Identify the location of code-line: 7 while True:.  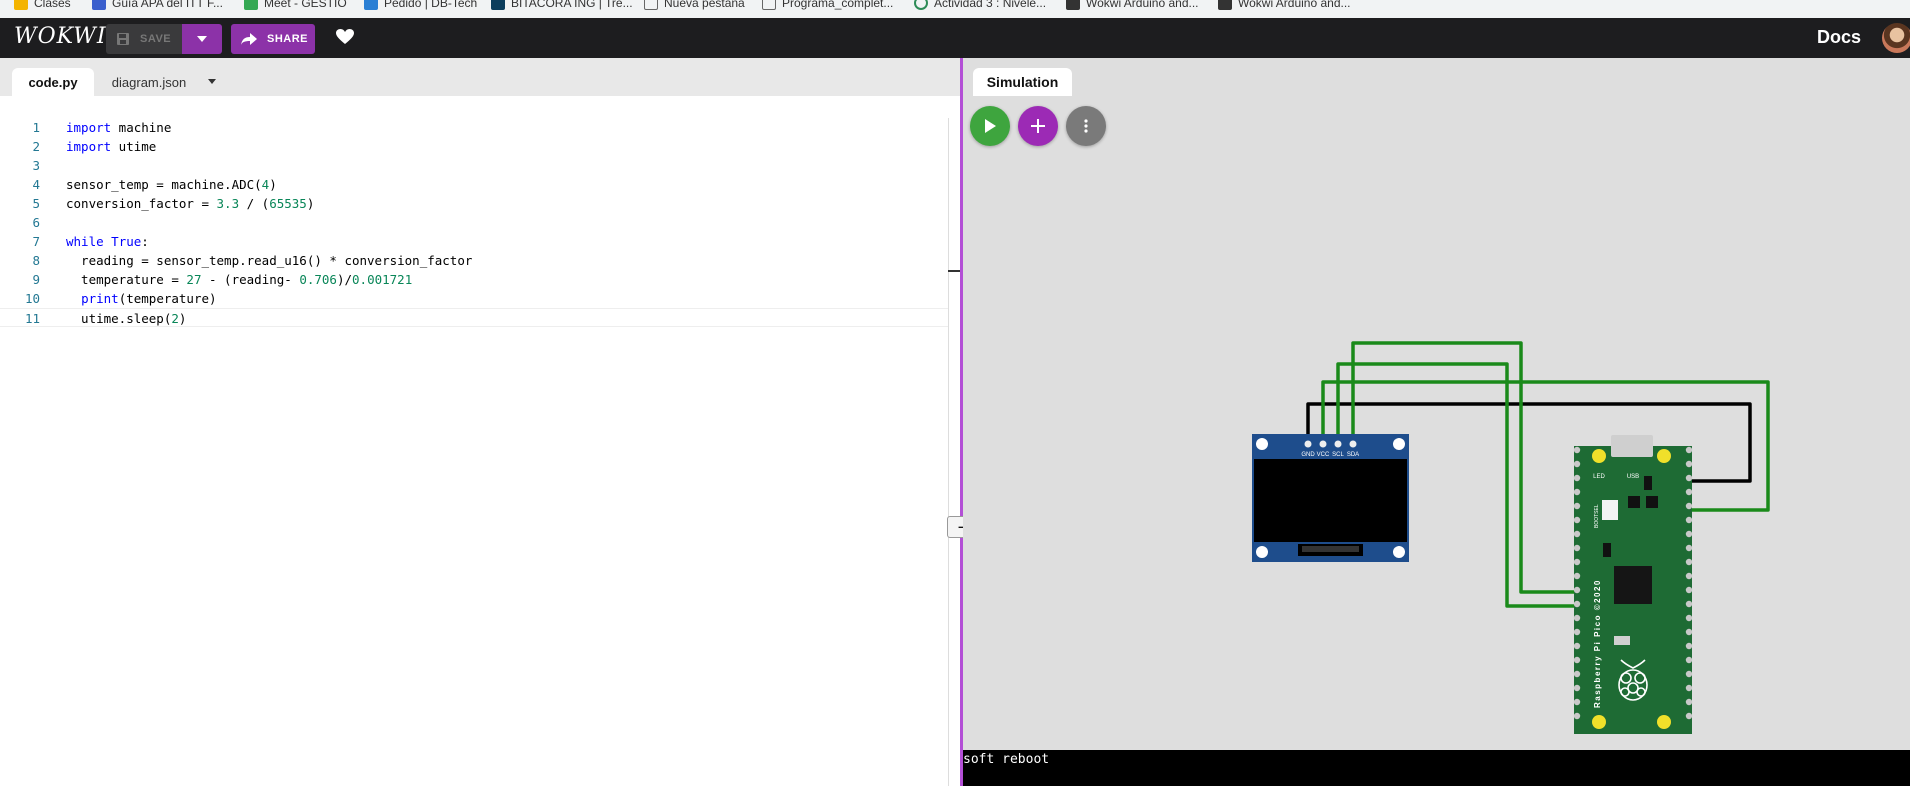
(475, 241).